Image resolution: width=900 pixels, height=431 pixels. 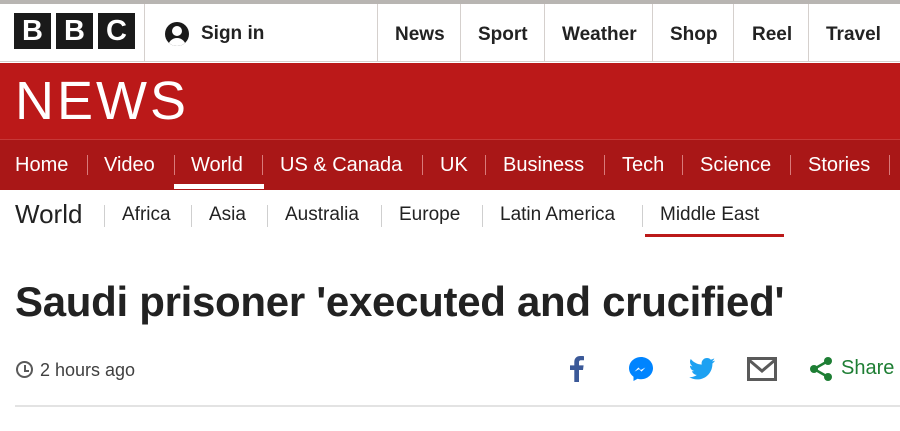 I want to click on facebook-icon, so click(x=577, y=369).